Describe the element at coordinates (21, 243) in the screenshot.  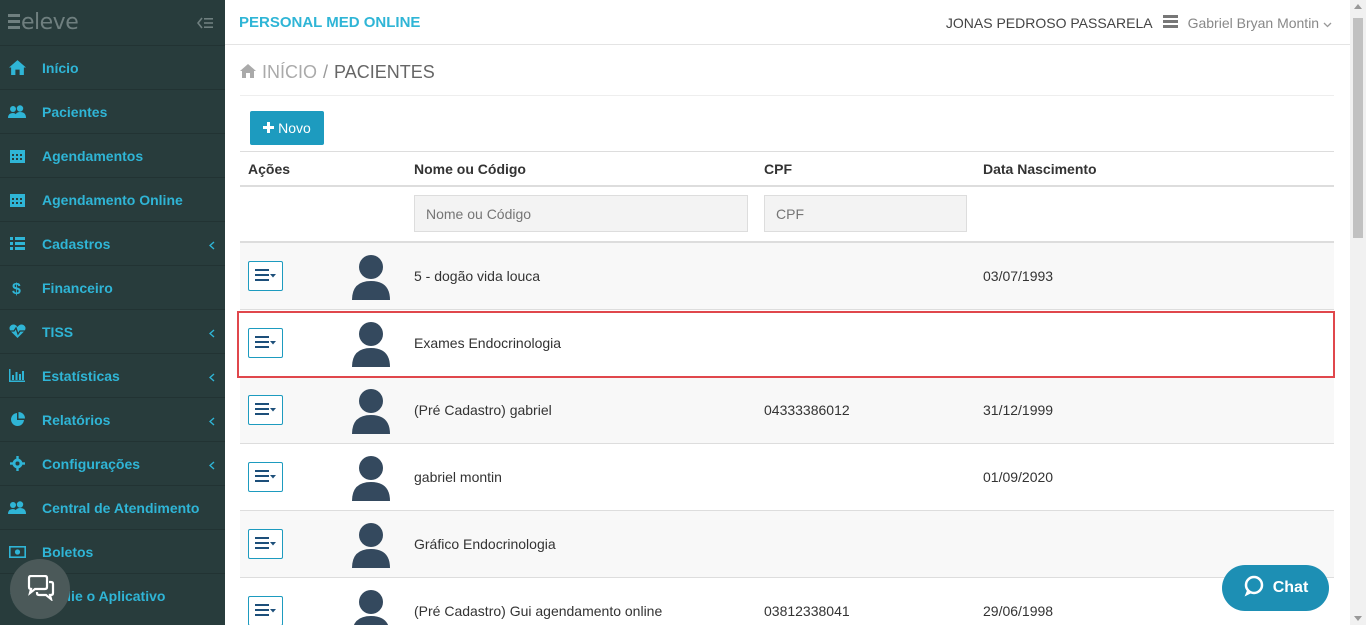
I see `list-icon` at that location.